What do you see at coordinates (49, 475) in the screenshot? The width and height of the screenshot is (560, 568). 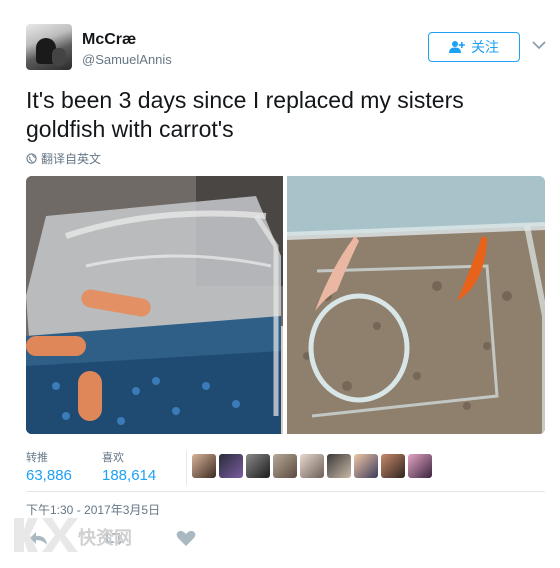 I see `retweets-count: 63,886` at bounding box center [49, 475].